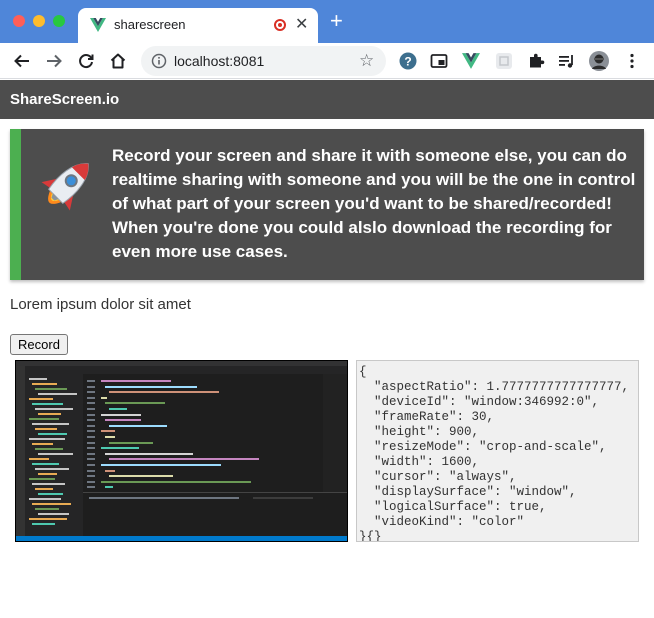  I want to click on reload-icon, so click(86, 61).